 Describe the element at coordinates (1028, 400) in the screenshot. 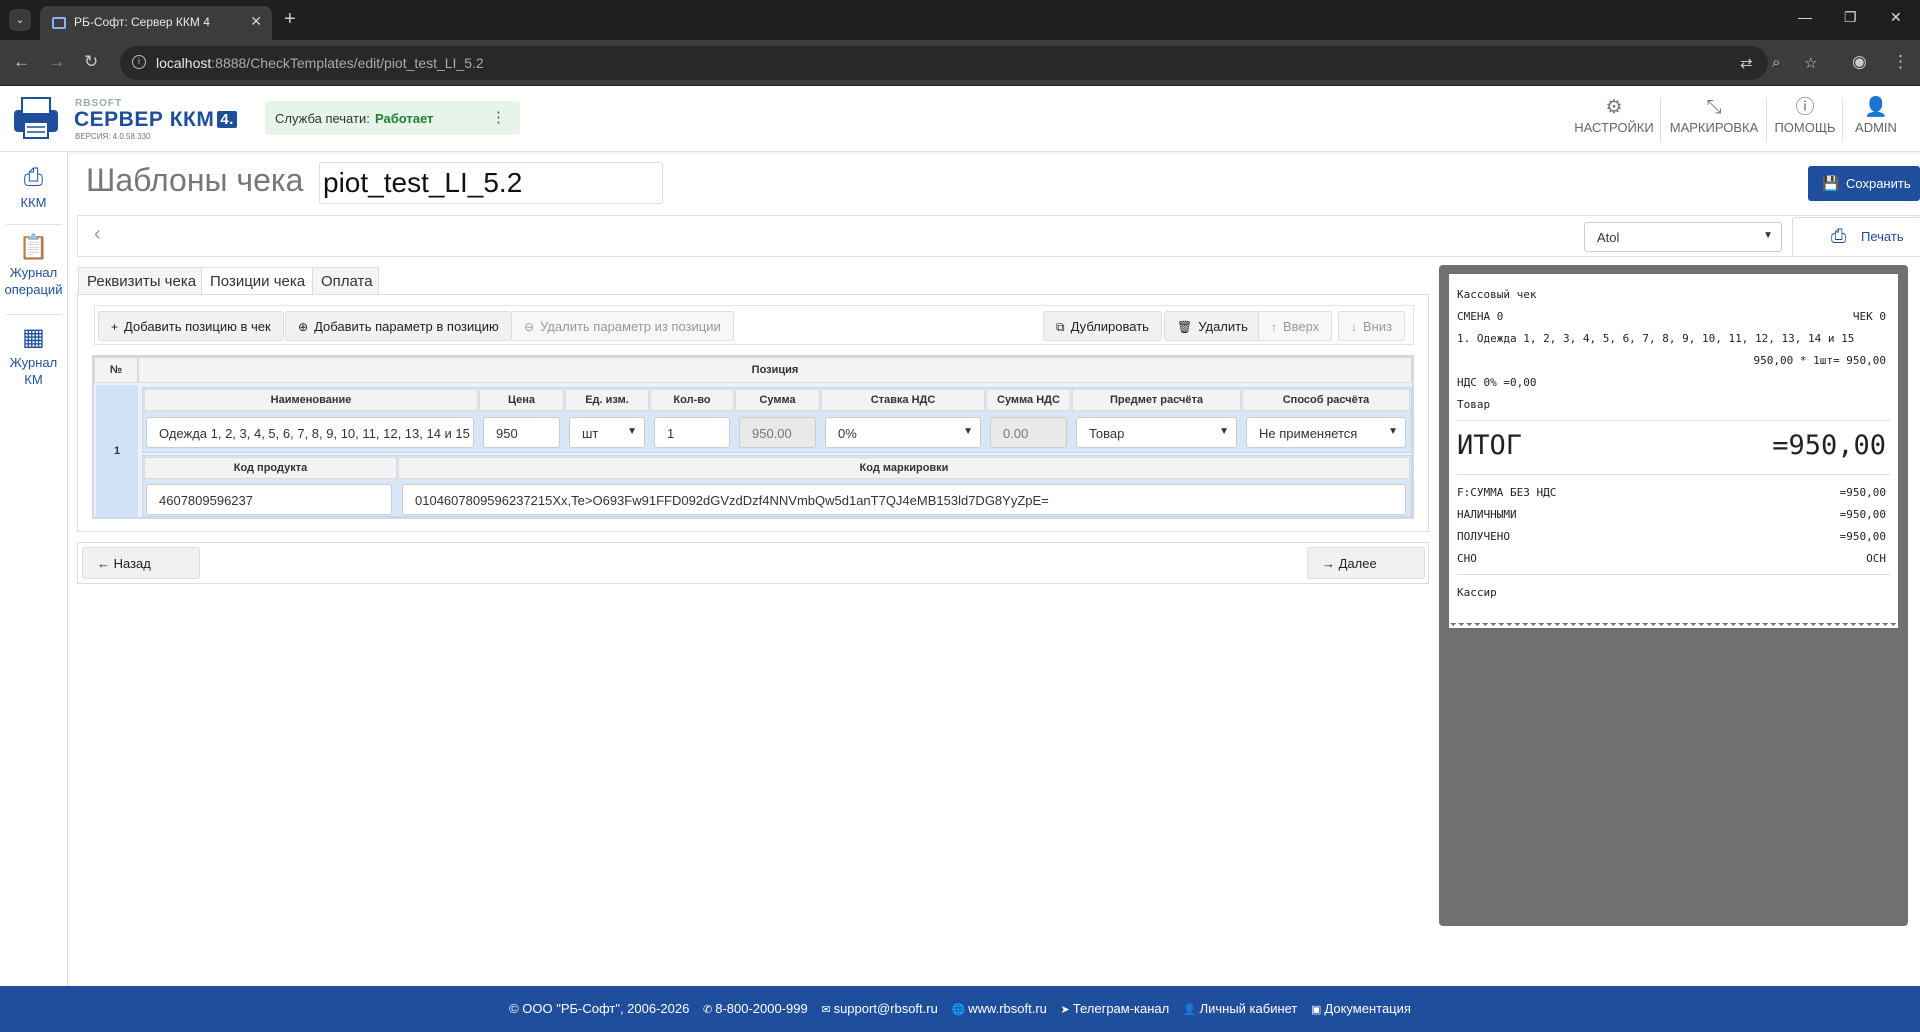

I see `label-vat-sum: Сумма НДС` at that location.